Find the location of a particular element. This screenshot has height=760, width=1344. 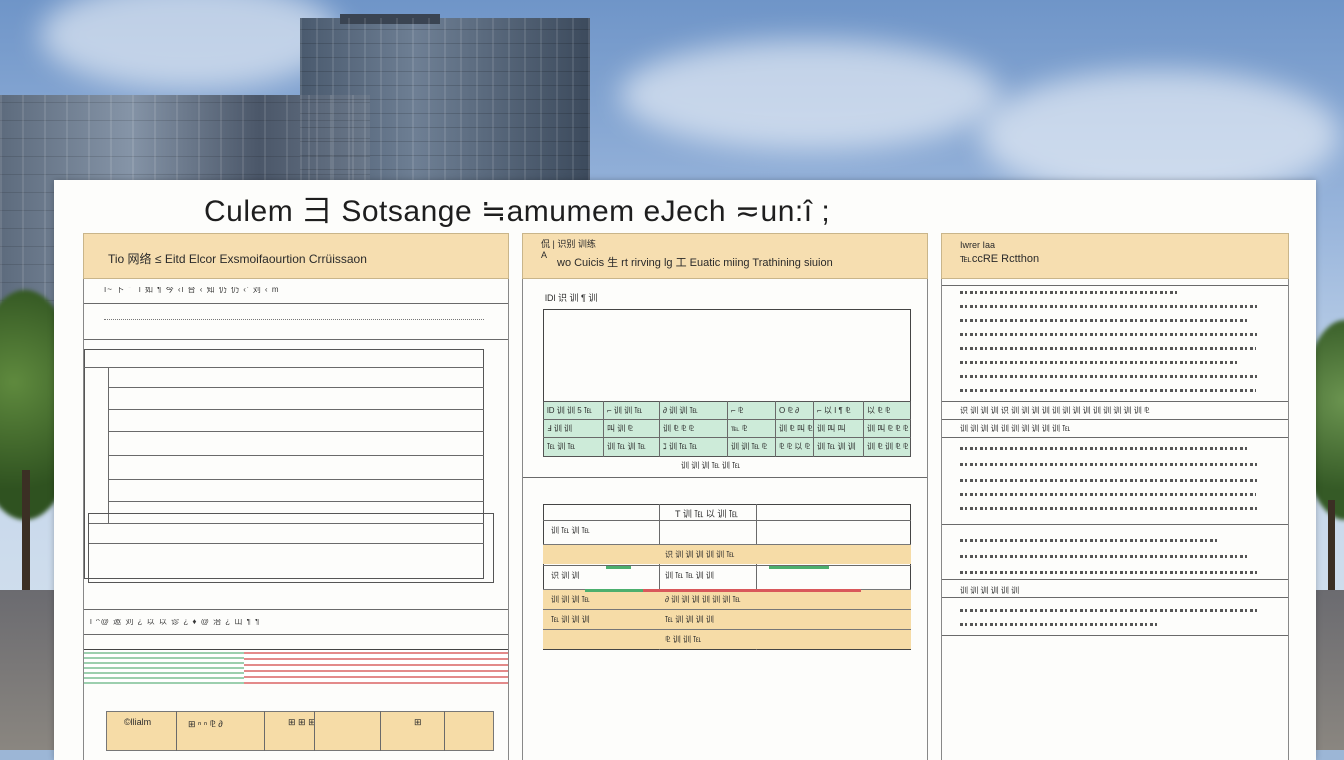

green-table-cell: 训 ℡ 训 训 is located at coordinates (836, 446).